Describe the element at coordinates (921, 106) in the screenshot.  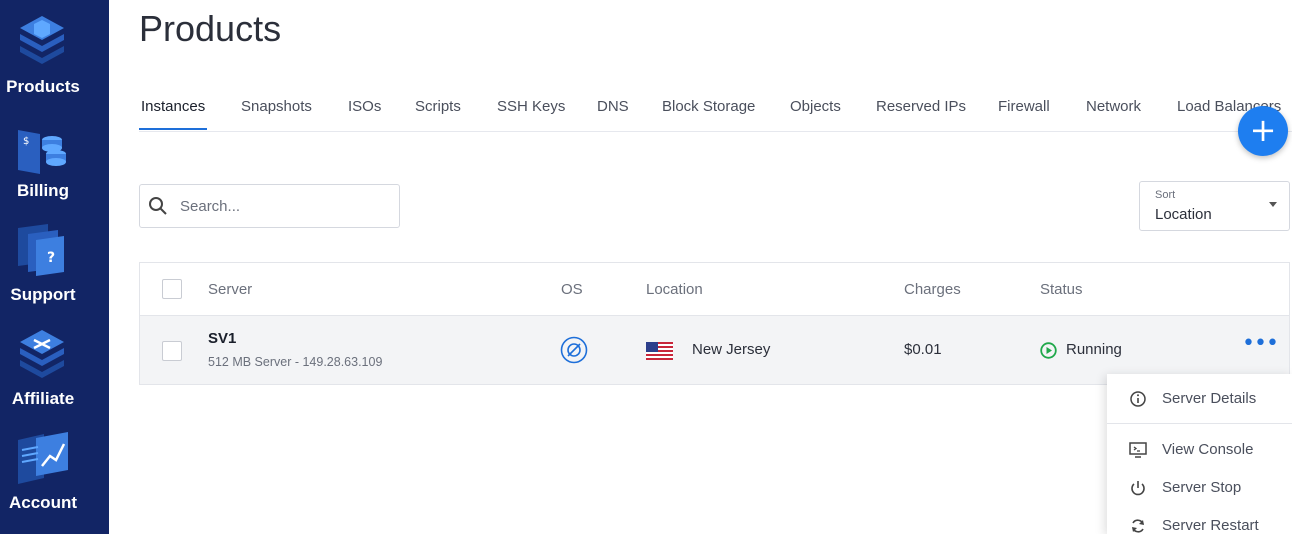
I see `tab-reserved-ips: Reserved IPs` at that location.